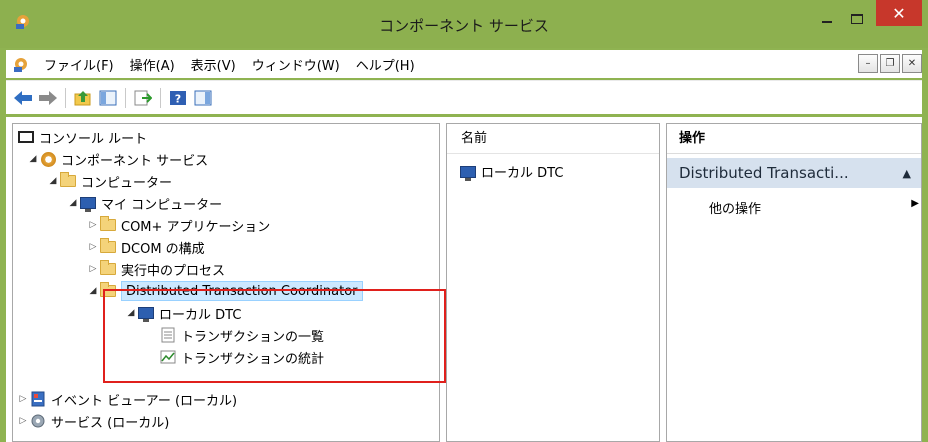 This screenshot has height=442, width=928. I want to click on menu-help: ヘルプ(H), so click(385, 64).